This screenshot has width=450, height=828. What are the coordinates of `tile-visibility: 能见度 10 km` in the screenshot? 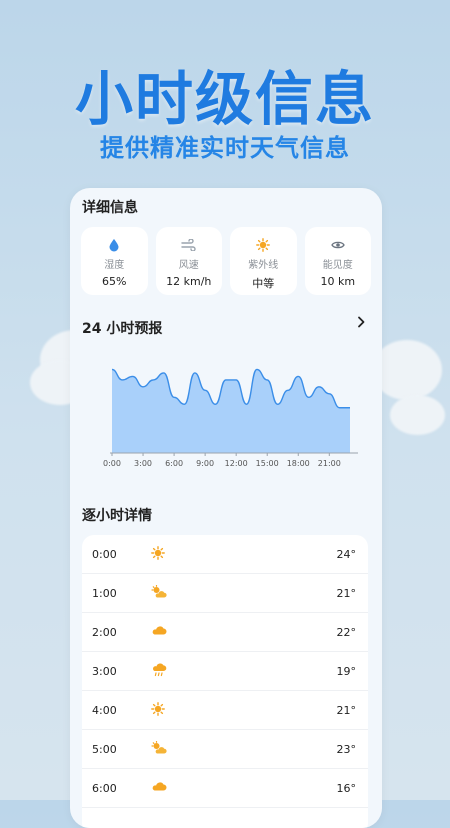 It's located at (337, 261).